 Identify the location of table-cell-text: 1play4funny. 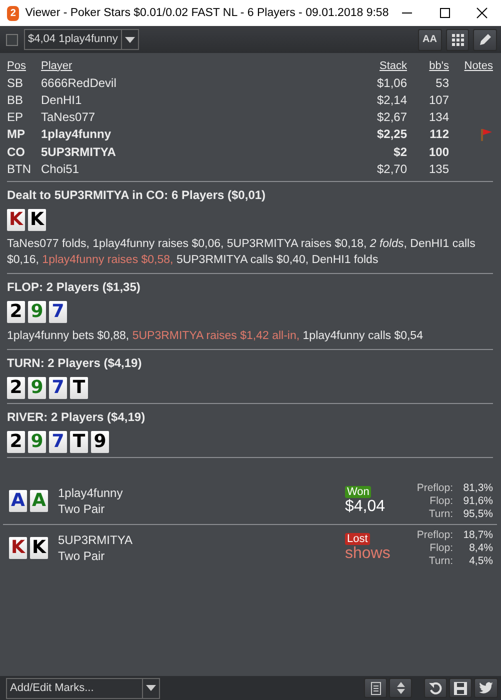
(76, 134).